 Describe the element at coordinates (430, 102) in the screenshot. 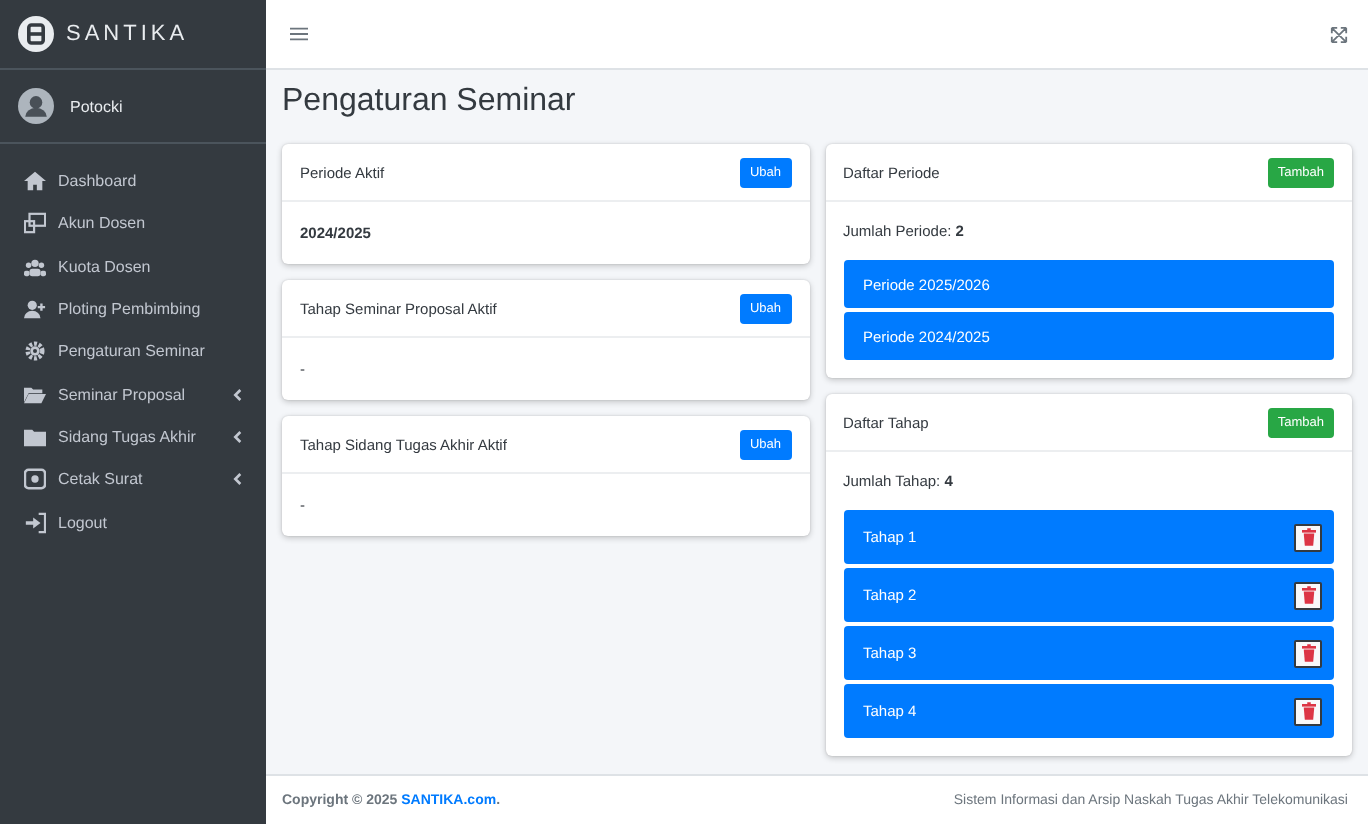

I see `page-title: Pengaturan Seminar` at that location.